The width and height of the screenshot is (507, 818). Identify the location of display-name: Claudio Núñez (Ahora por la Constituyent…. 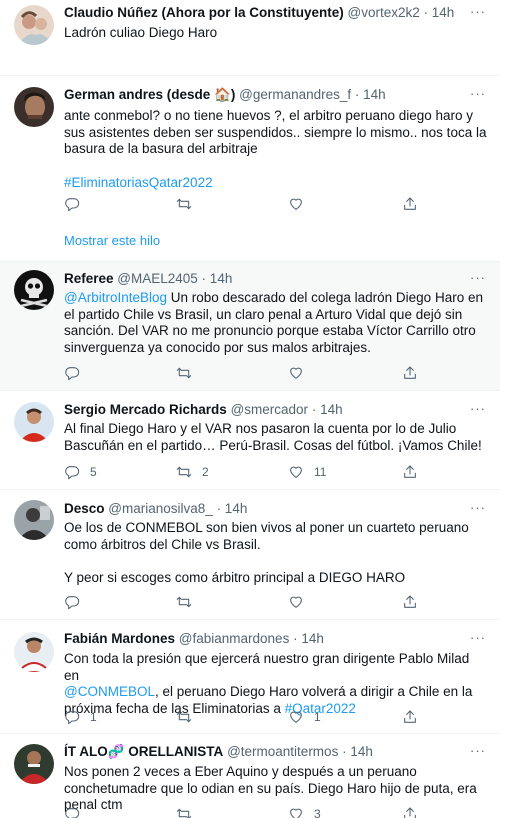
(204, 12).